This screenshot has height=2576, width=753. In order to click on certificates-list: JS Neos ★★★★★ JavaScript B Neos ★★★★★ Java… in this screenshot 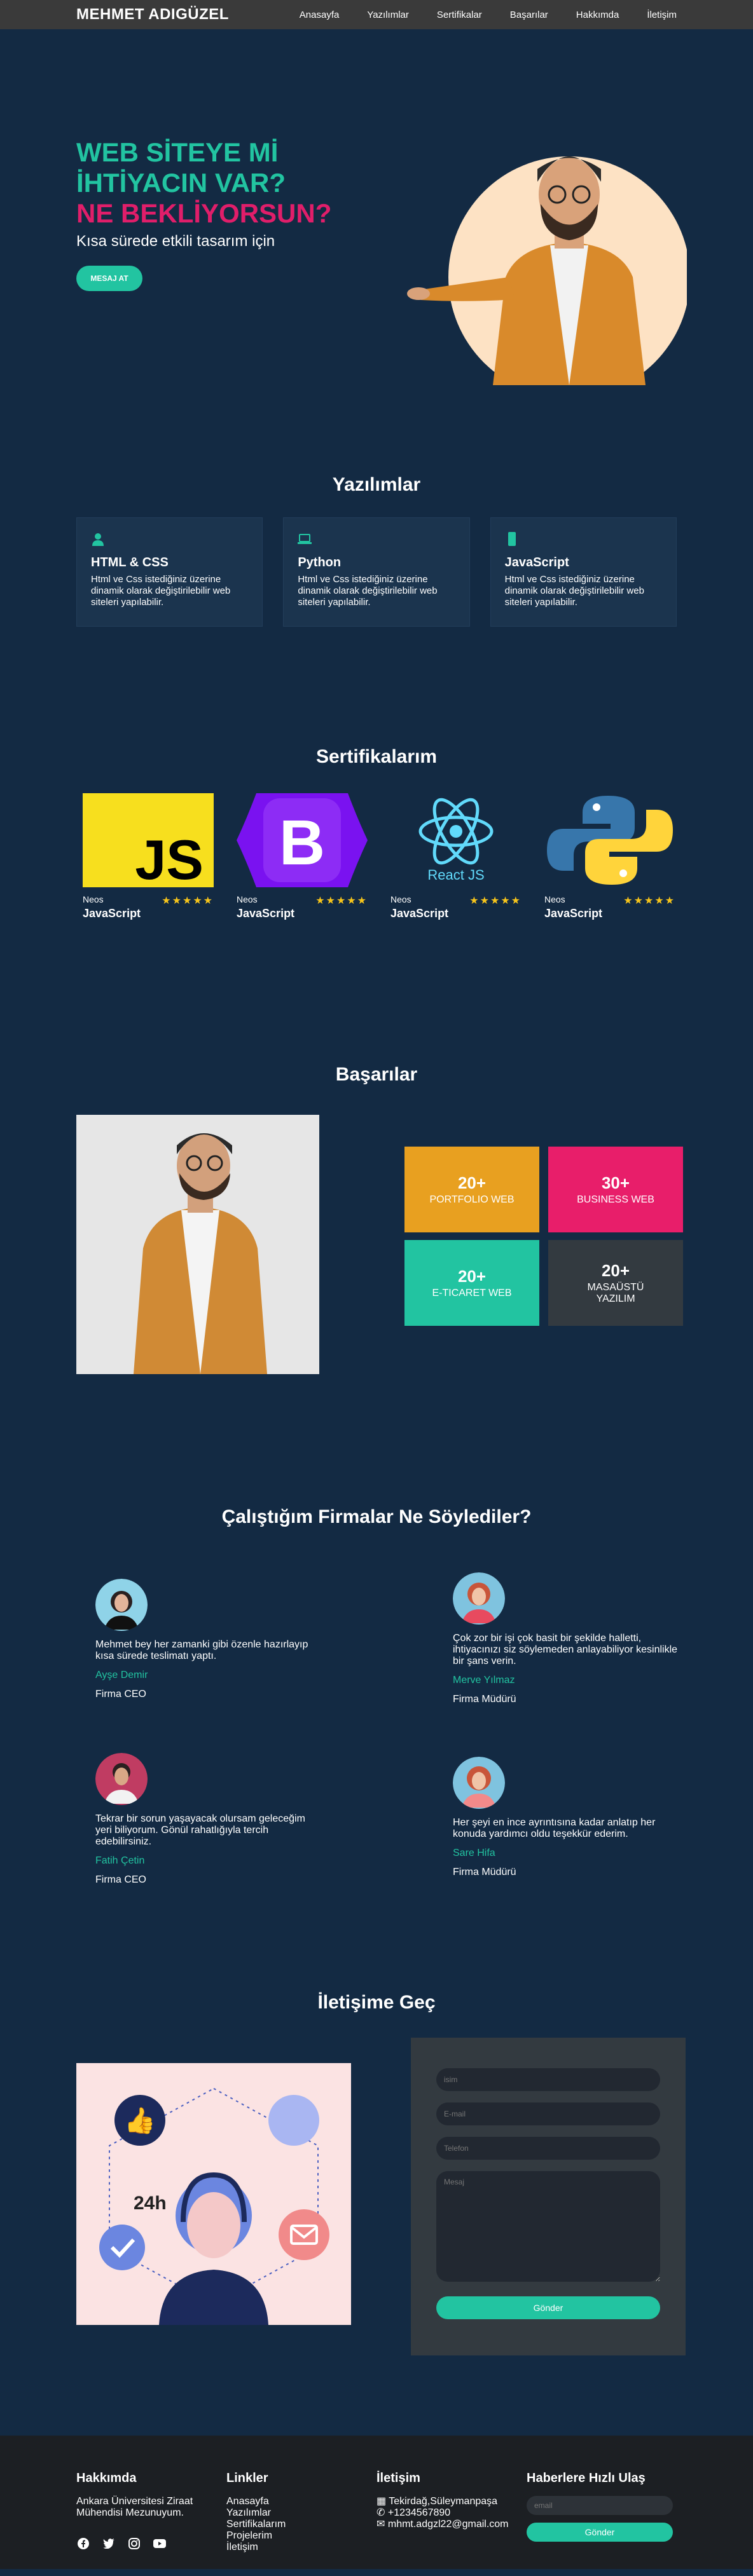, I will do `click(376, 856)`.